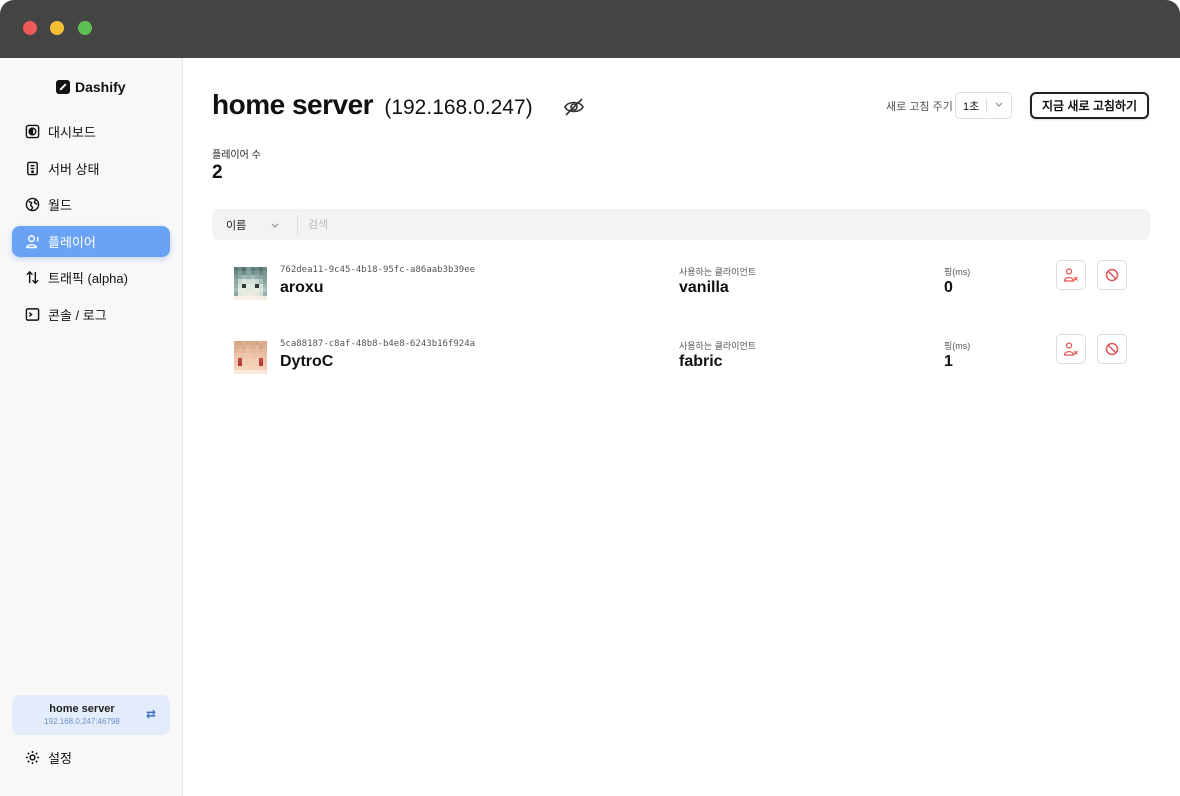  Describe the element at coordinates (57, 28) in the screenshot. I see `minimize-window-button` at that location.